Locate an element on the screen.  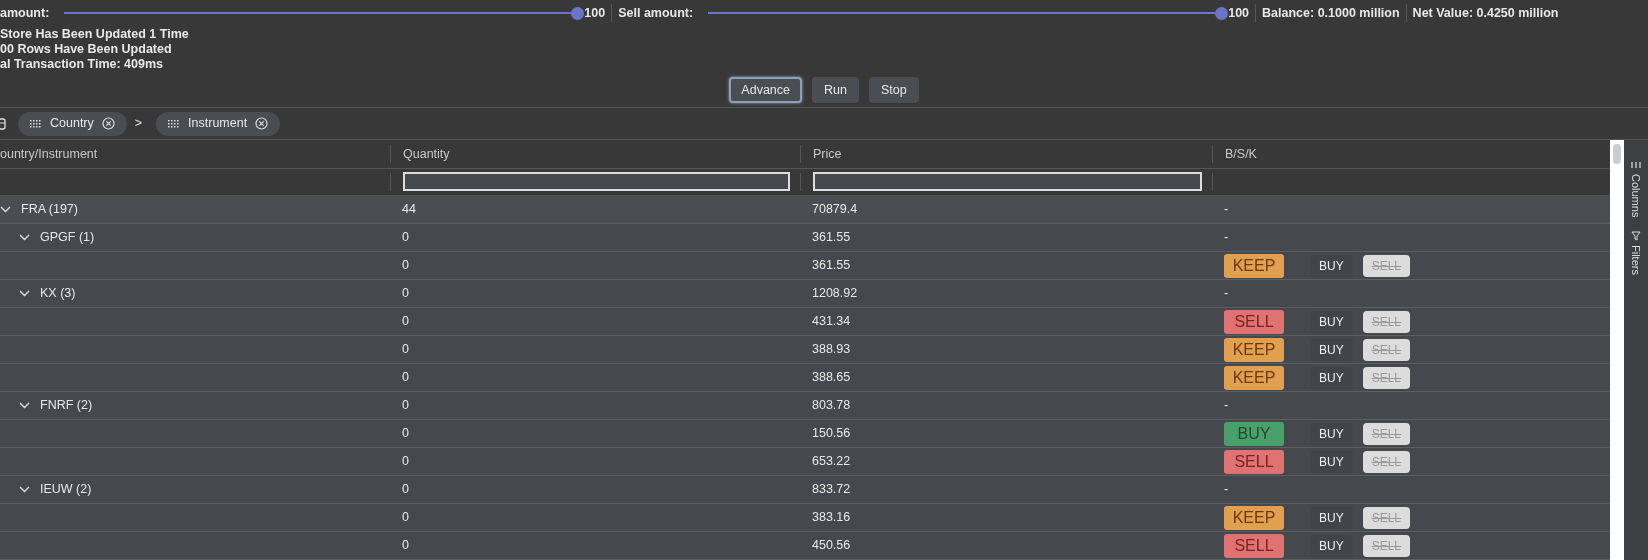
column-header: Price is located at coordinates (827, 154).